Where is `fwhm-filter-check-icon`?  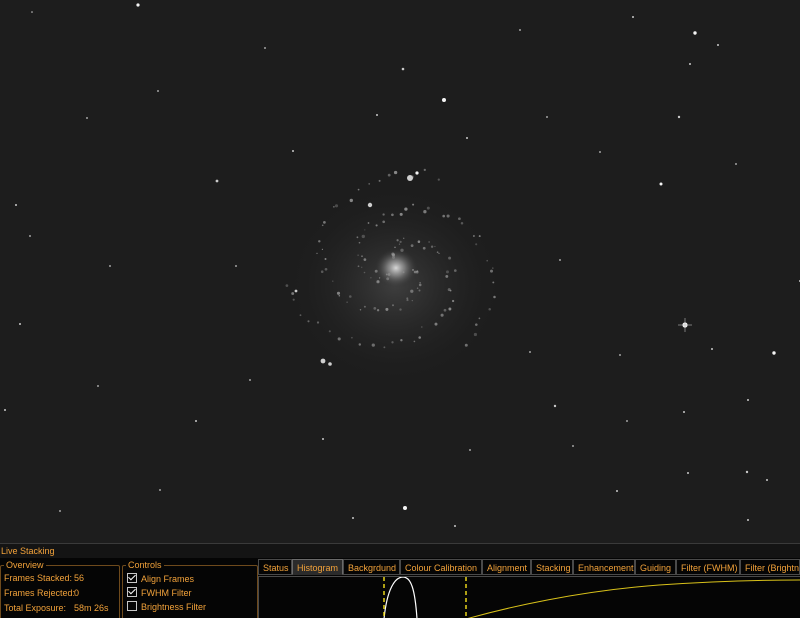 fwhm-filter-check-icon is located at coordinates (132, 592).